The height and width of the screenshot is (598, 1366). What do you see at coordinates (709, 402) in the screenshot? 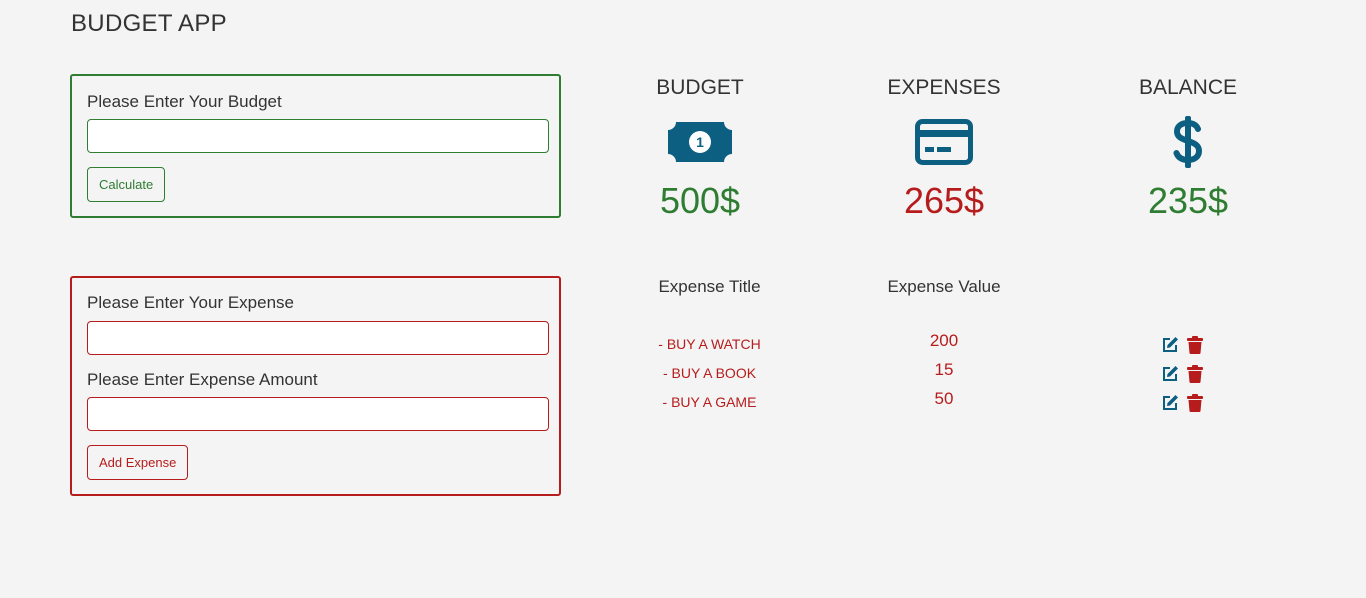
I see `expense-row-title: - BUY A GAME` at bounding box center [709, 402].